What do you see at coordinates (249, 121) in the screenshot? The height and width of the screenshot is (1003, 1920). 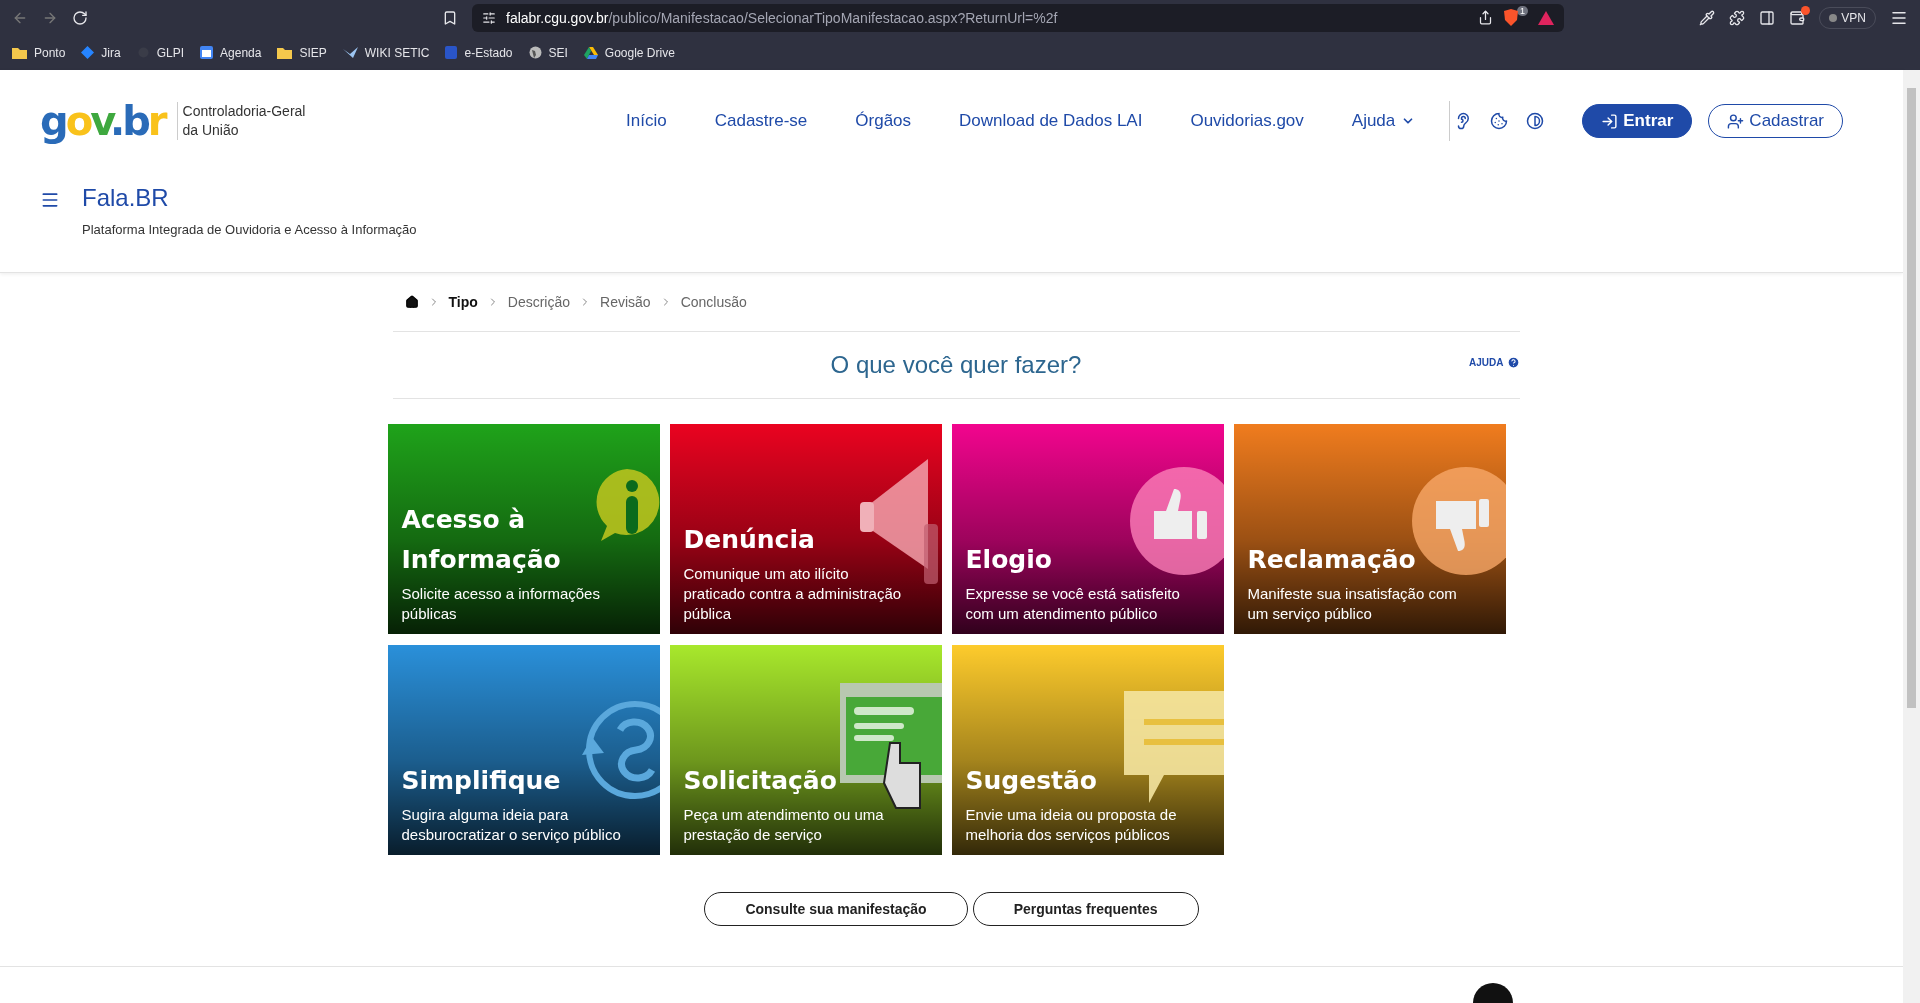 I see `organization-name: Controladoria-Geral da União` at bounding box center [249, 121].